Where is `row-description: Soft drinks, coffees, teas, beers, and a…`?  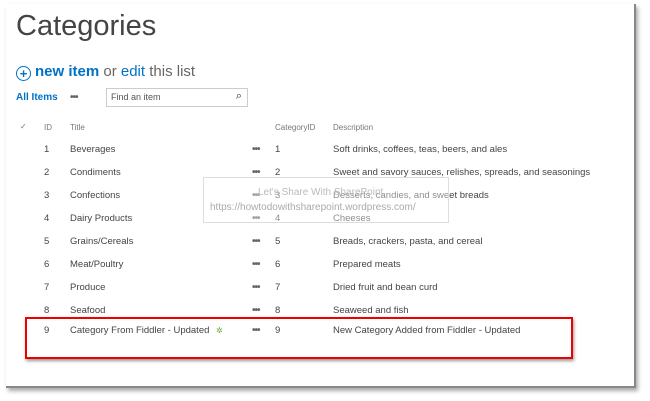
row-description: Soft drinks, coffees, teas, beers, and a… is located at coordinates (420, 149).